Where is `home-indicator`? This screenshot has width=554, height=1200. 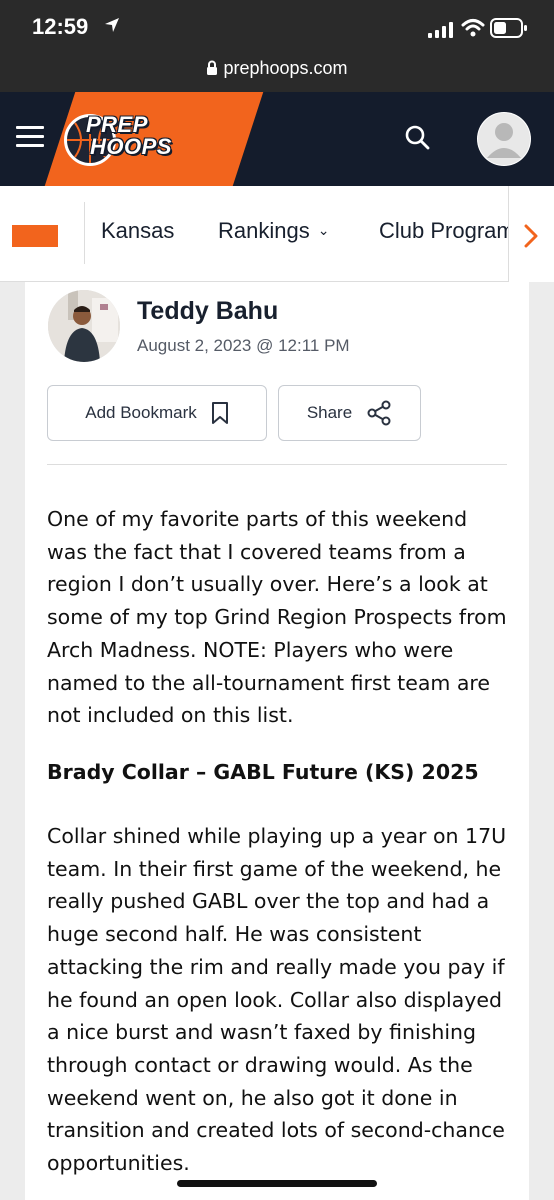 home-indicator is located at coordinates (277, 1183).